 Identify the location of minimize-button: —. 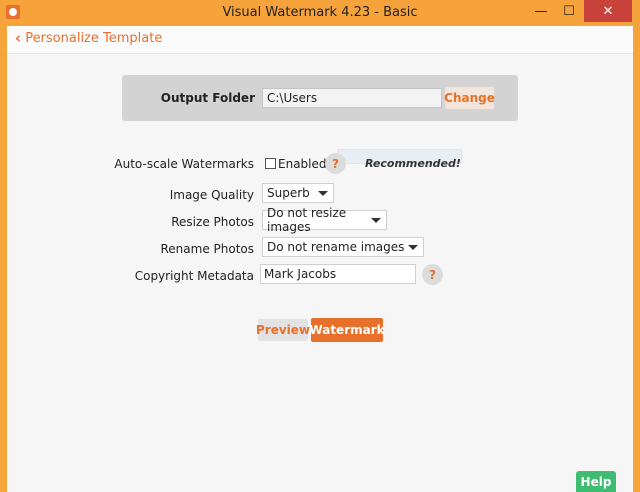
(541, 11).